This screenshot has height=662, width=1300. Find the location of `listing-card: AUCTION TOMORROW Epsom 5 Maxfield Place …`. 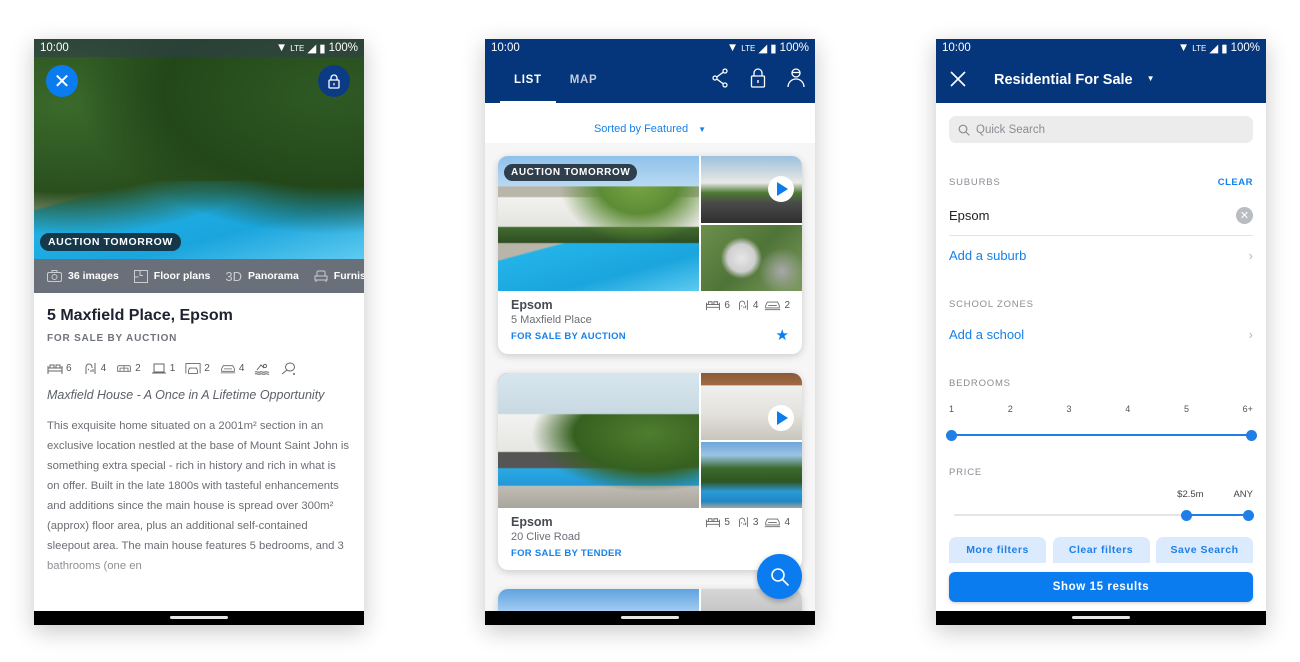

listing-card: AUCTION TOMORROW Epsom 5 Maxfield Place … is located at coordinates (650, 255).